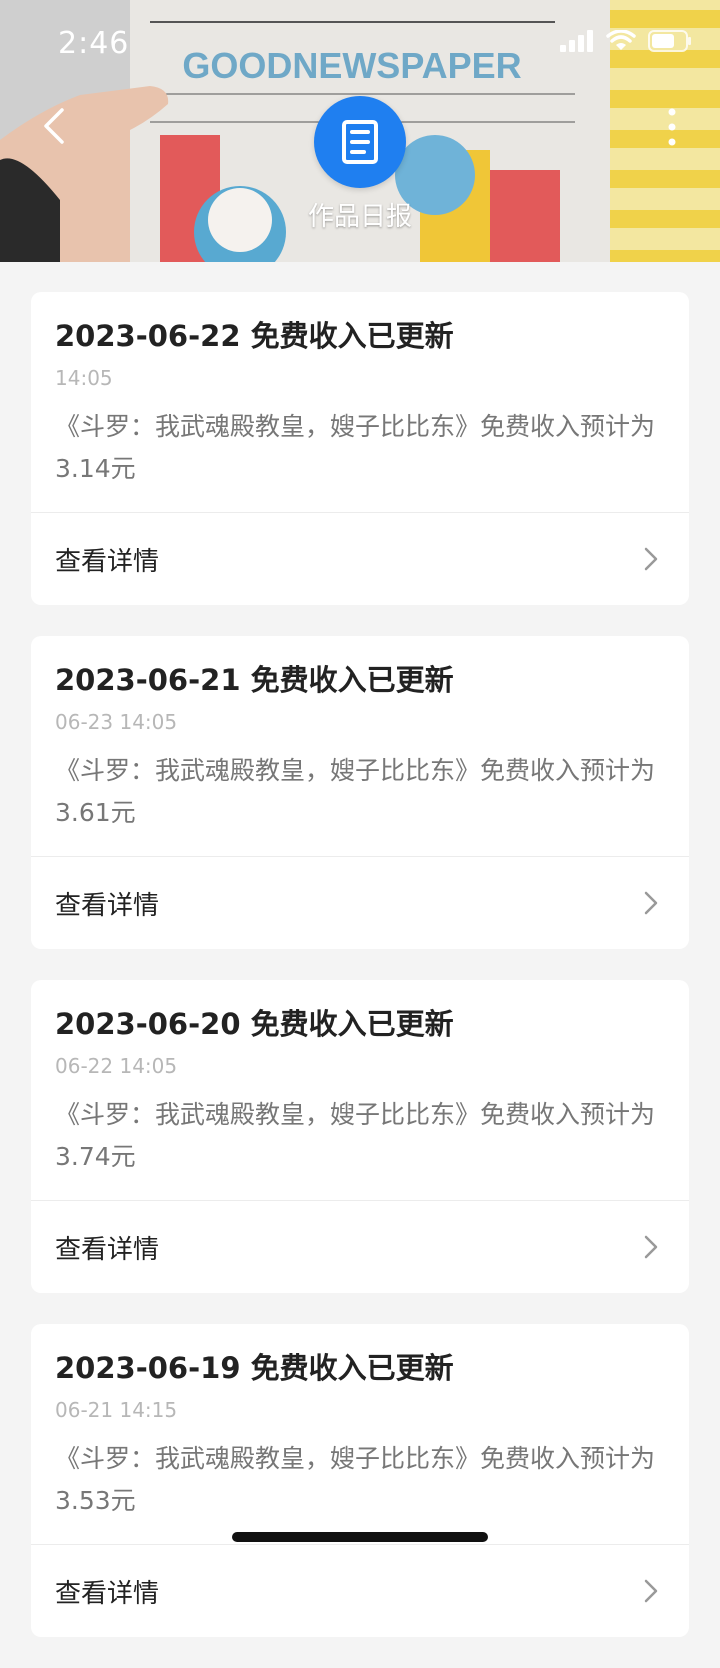  Describe the element at coordinates (669, 41) in the screenshot. I see `battery-icon` at that location.